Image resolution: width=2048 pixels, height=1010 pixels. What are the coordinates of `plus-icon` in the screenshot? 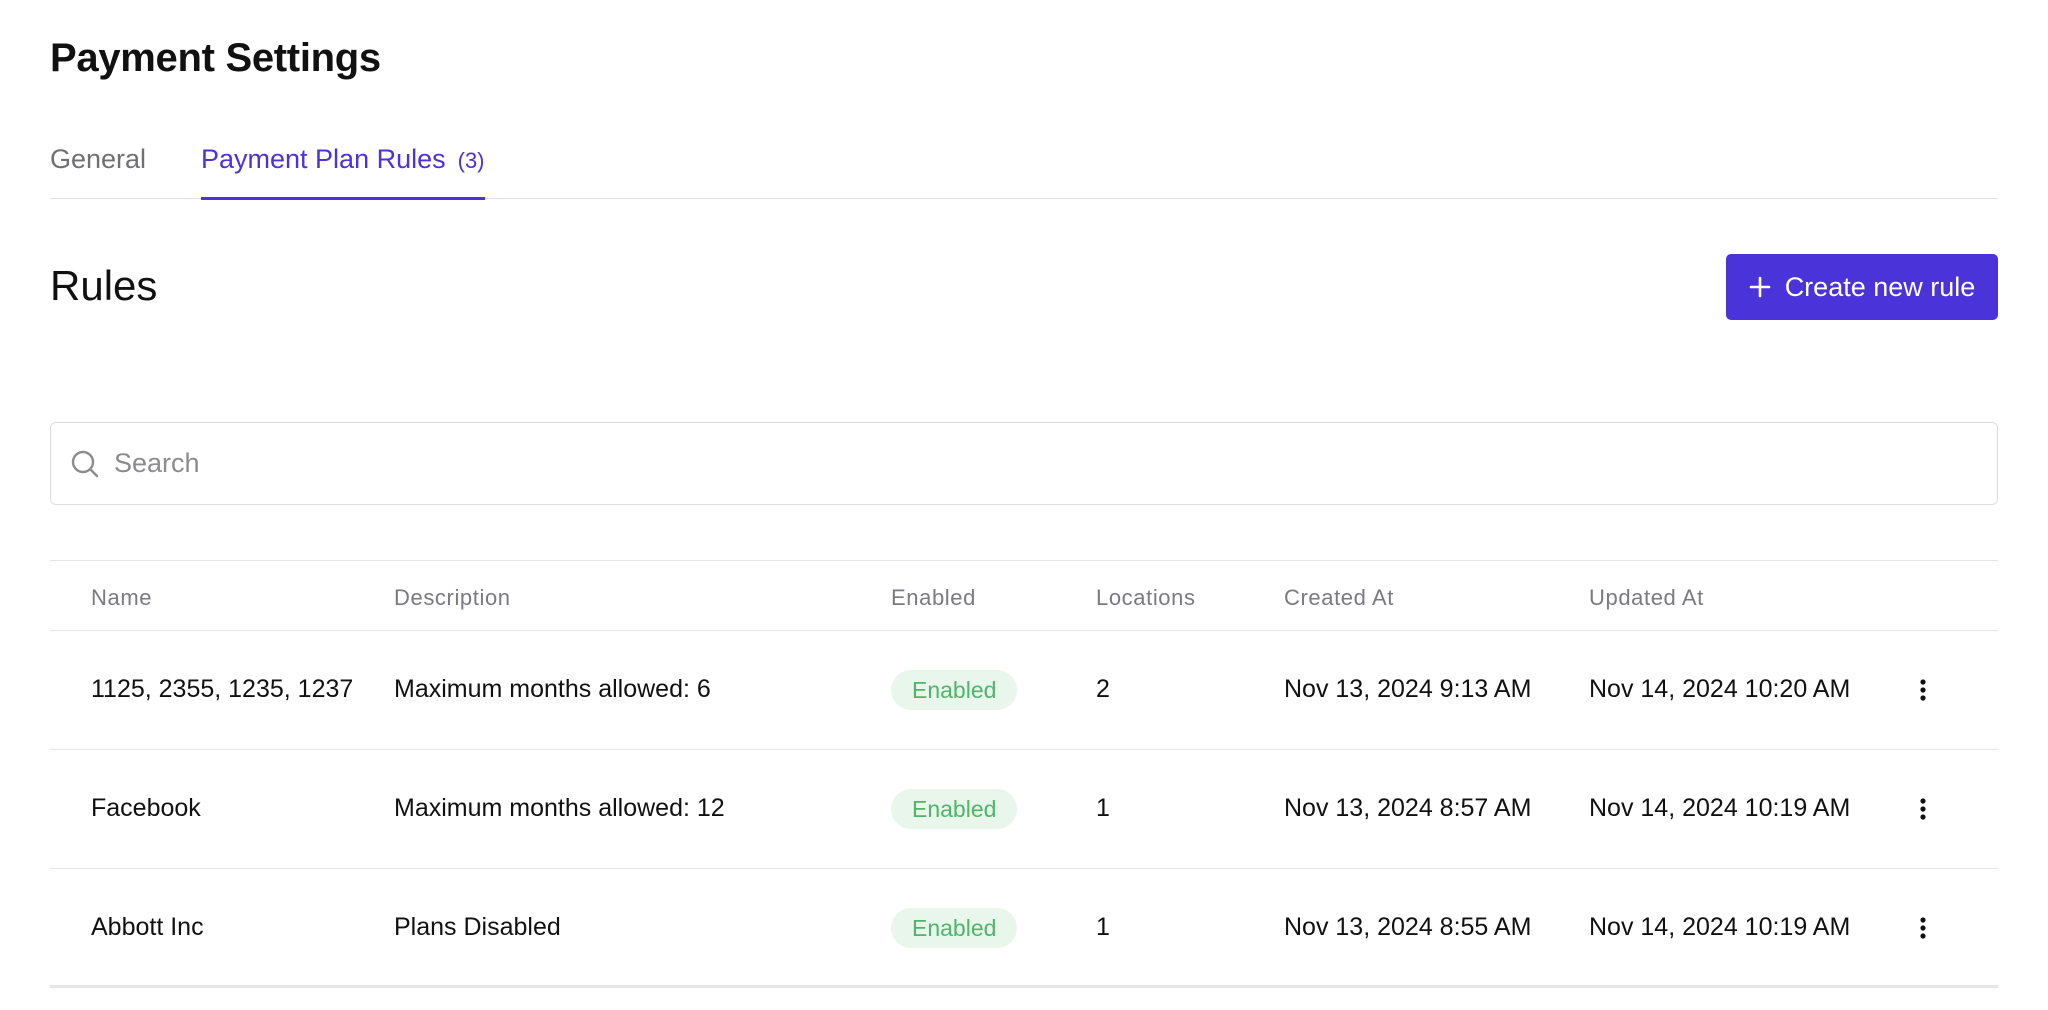 It's located at (1760, 287).